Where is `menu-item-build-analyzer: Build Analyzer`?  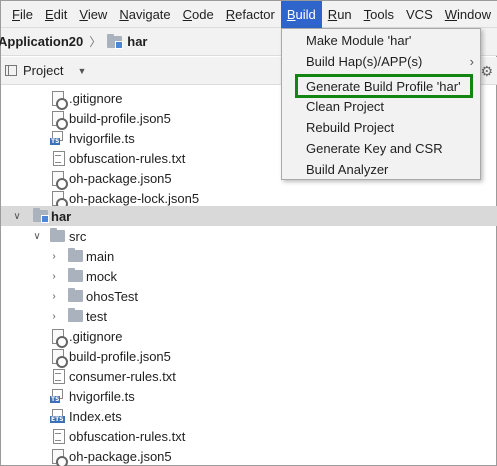
menu-item-build-analyzer: Build Analyzer is located at coordinates (381, 169).